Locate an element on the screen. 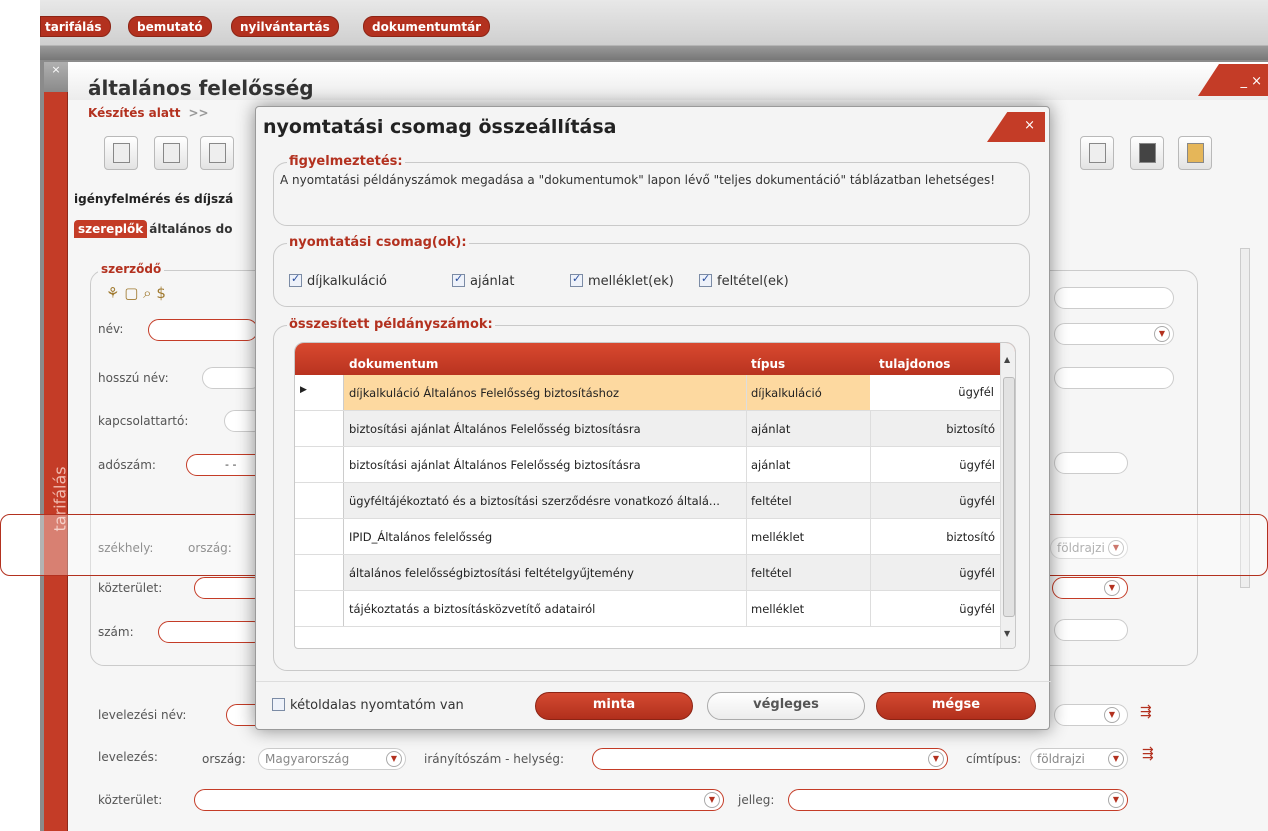 The image size is (1268, 831). long-name-label: hosszú név: is located at coordinates (133, 378).